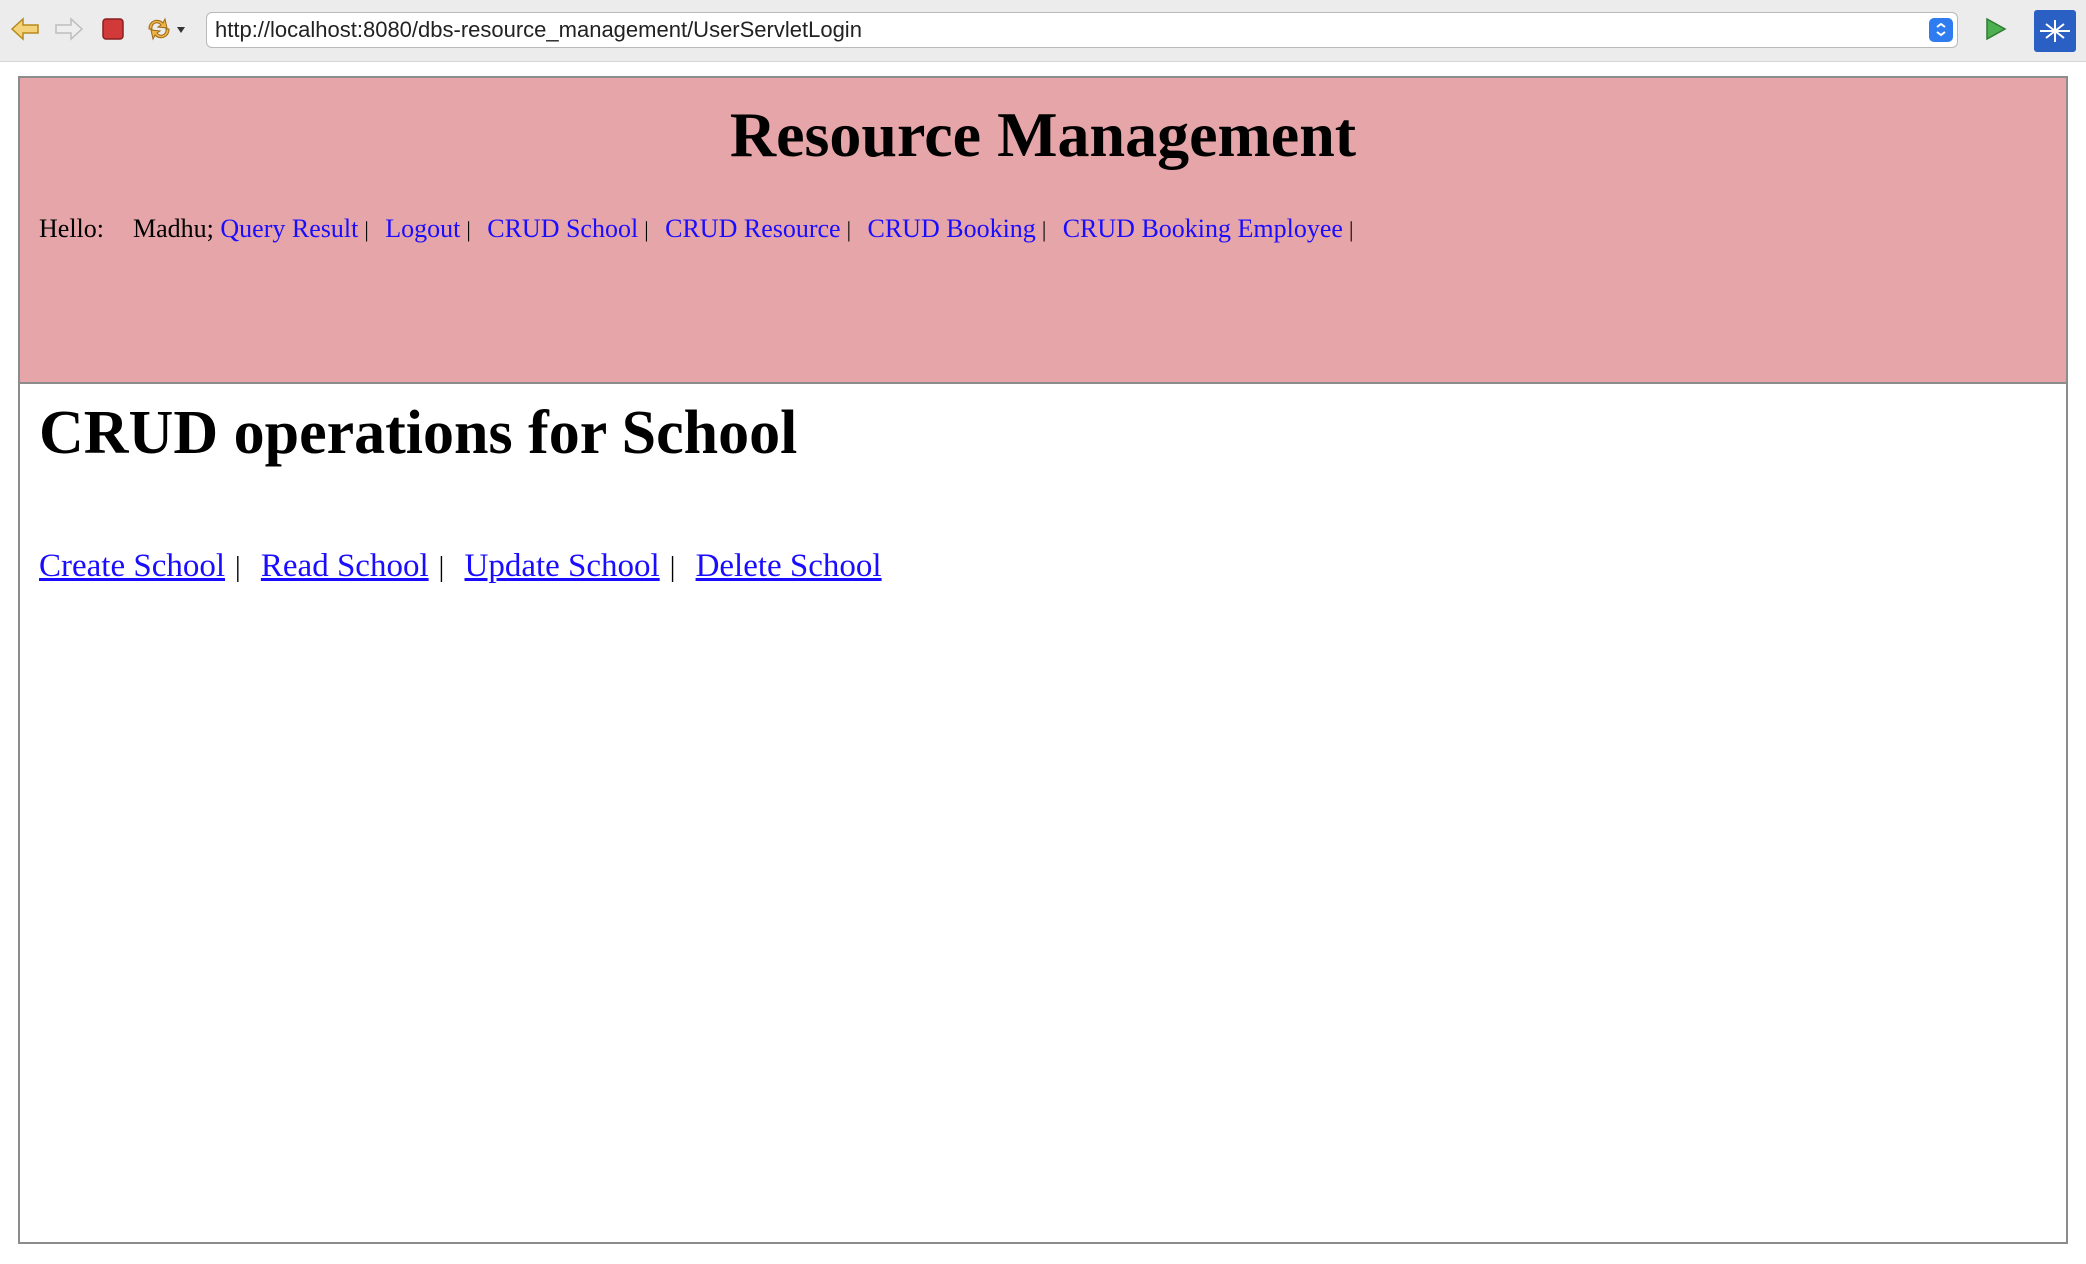 The height and width of the screenshot is (1264, 2086). What do you see at coordinates (165, 29) in the screenshot?
I see `refresh-icon` at bounding box center [165, 29].